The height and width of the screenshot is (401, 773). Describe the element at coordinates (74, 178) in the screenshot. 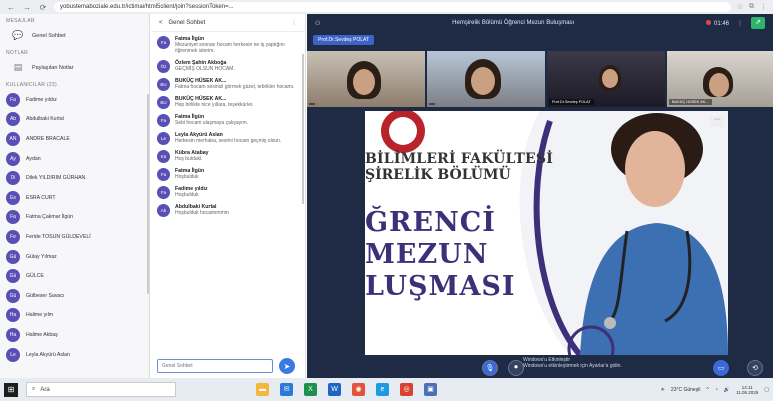

I see `user-list-item: Di Dilek YILDIRIM GÜRHAN` at that location.